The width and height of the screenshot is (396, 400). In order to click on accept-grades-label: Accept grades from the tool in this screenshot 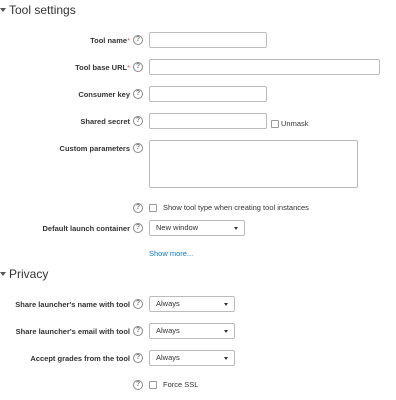, I will do `click(80, 358)`.